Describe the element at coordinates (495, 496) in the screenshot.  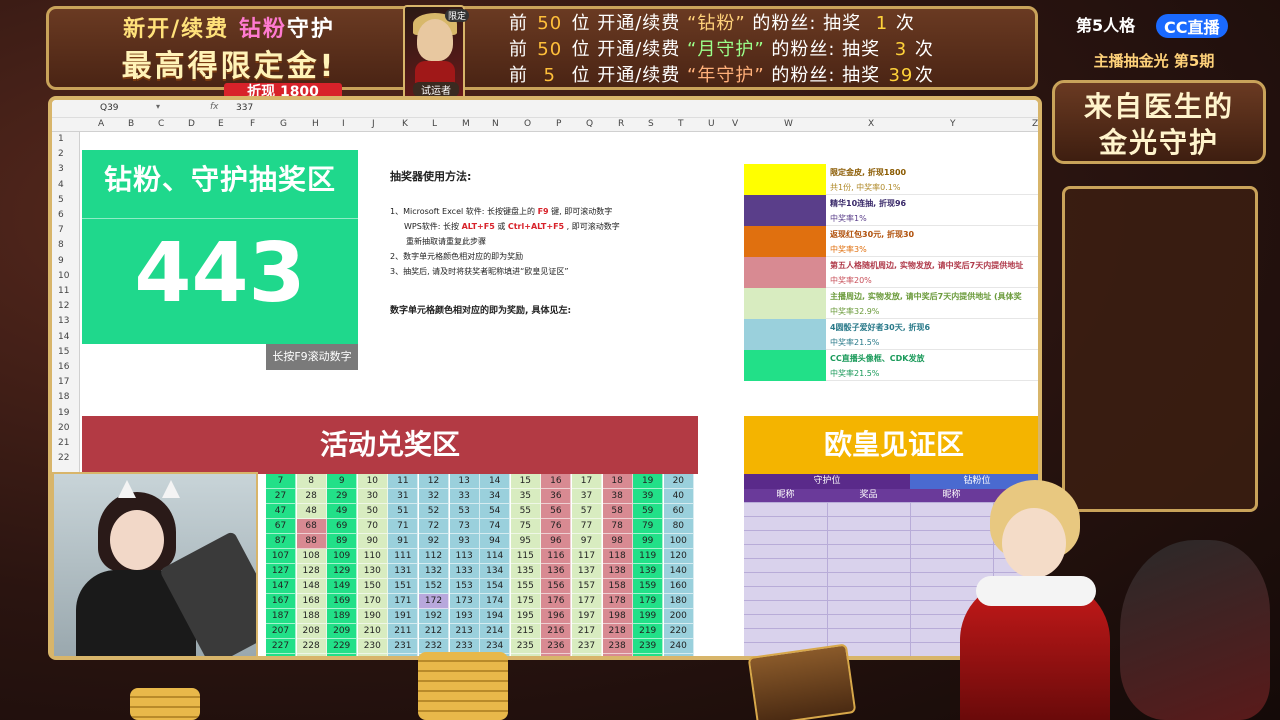
I see `number-cell: 34` at that location.